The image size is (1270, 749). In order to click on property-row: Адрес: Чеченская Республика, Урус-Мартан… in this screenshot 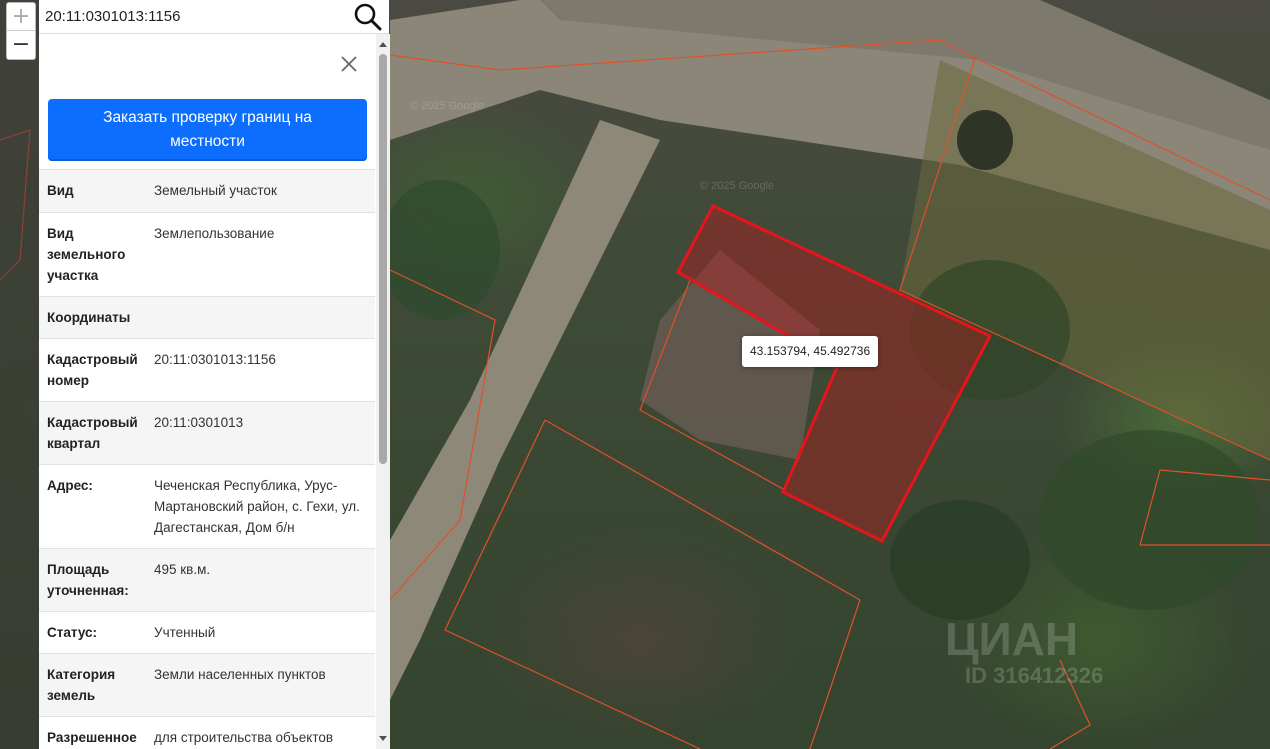, I will do `click(207, 506)`.